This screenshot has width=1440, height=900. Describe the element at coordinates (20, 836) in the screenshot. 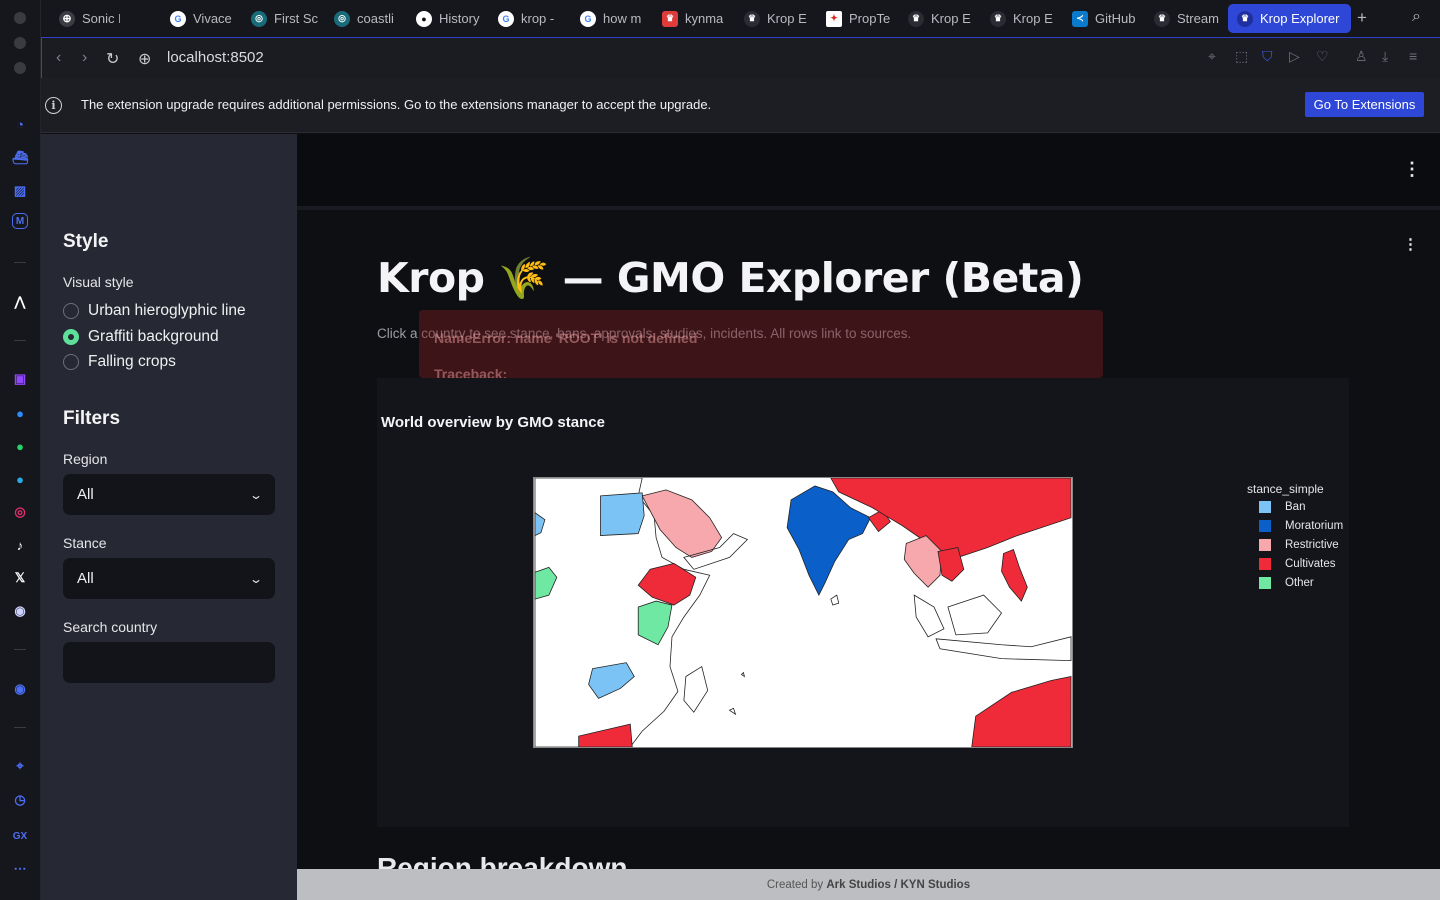

I see `gx-icon: GX` at that location.